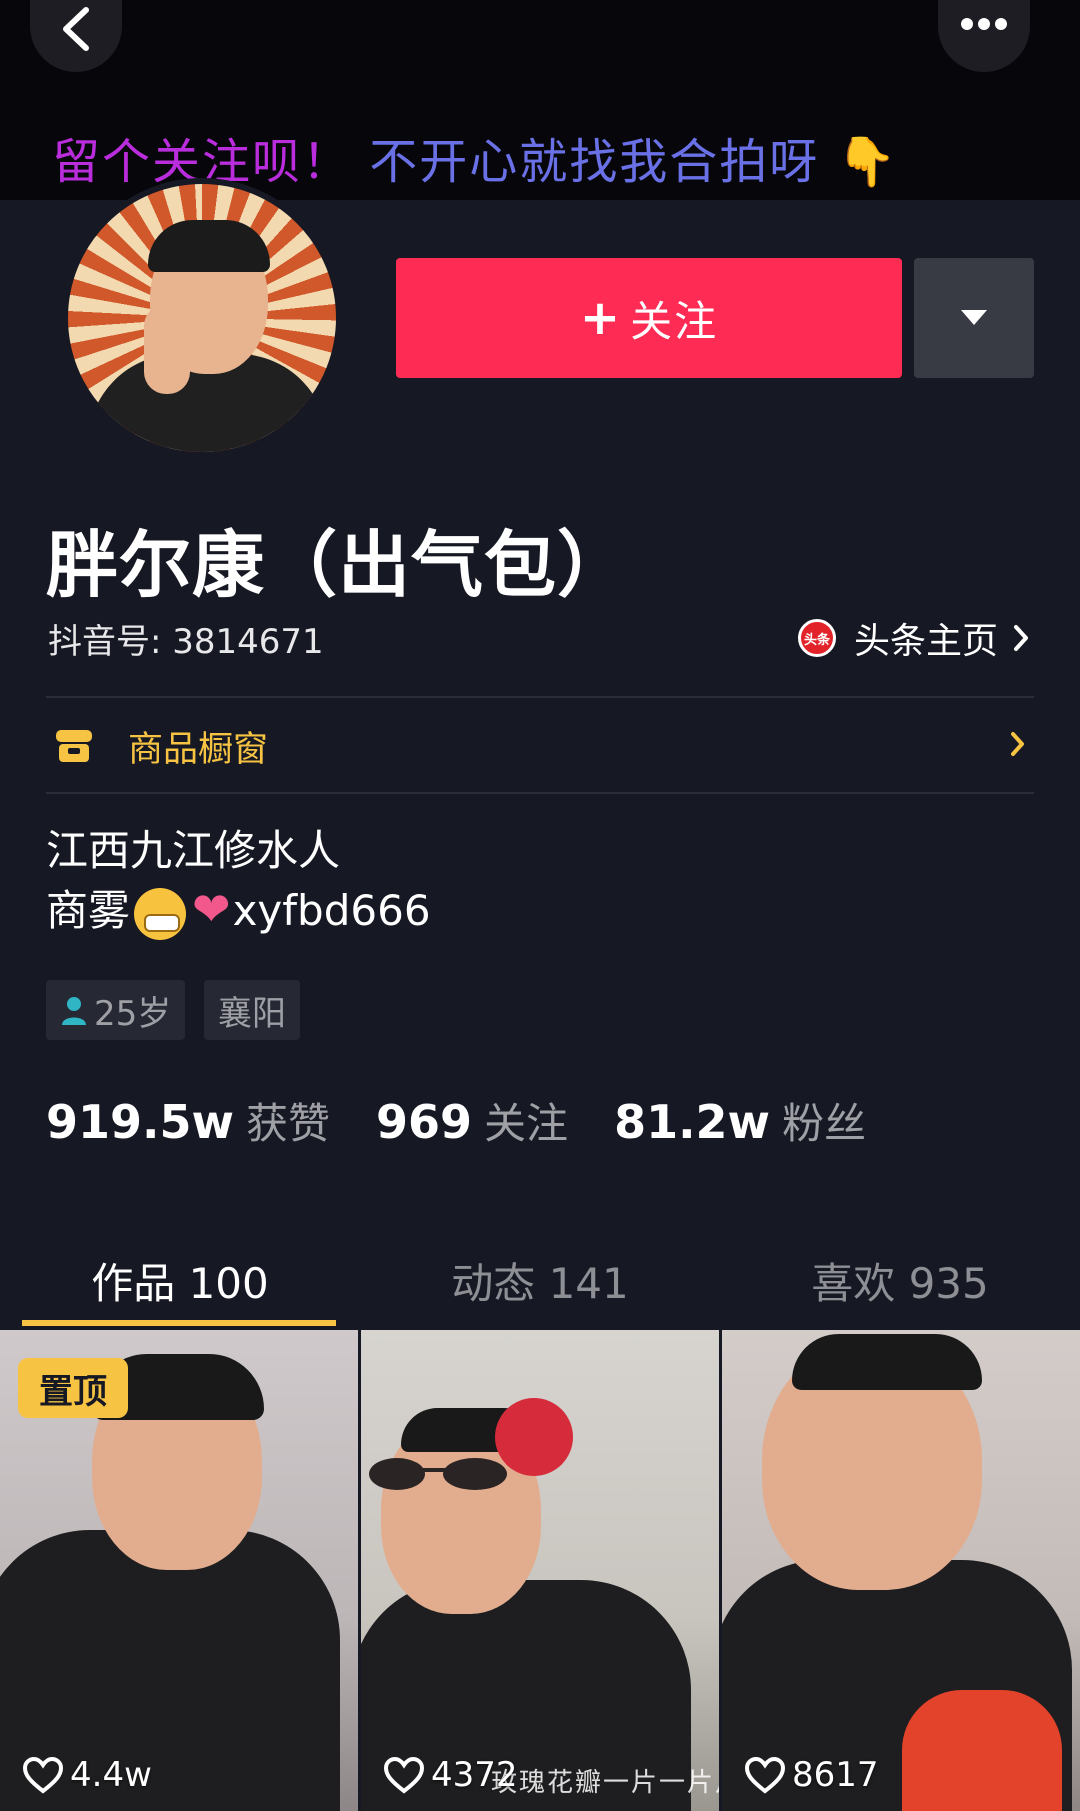 Image resolution: width=1080 pixels, height=1811 pixels. Describe the element at coordinates (925, 641) in the screenshot. I see `toutiao-link-label: 头条主页` at that location.